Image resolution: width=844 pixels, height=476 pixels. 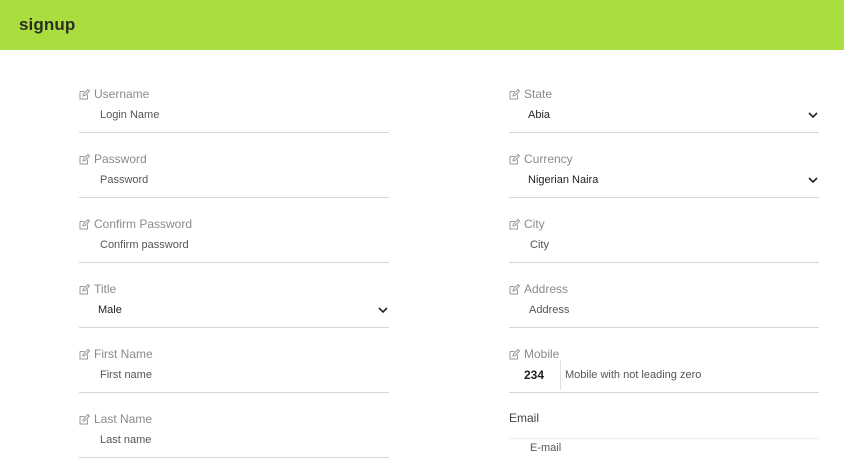 I want to click on last-name-field: Last Name Last name, so click(x=234, y=443).